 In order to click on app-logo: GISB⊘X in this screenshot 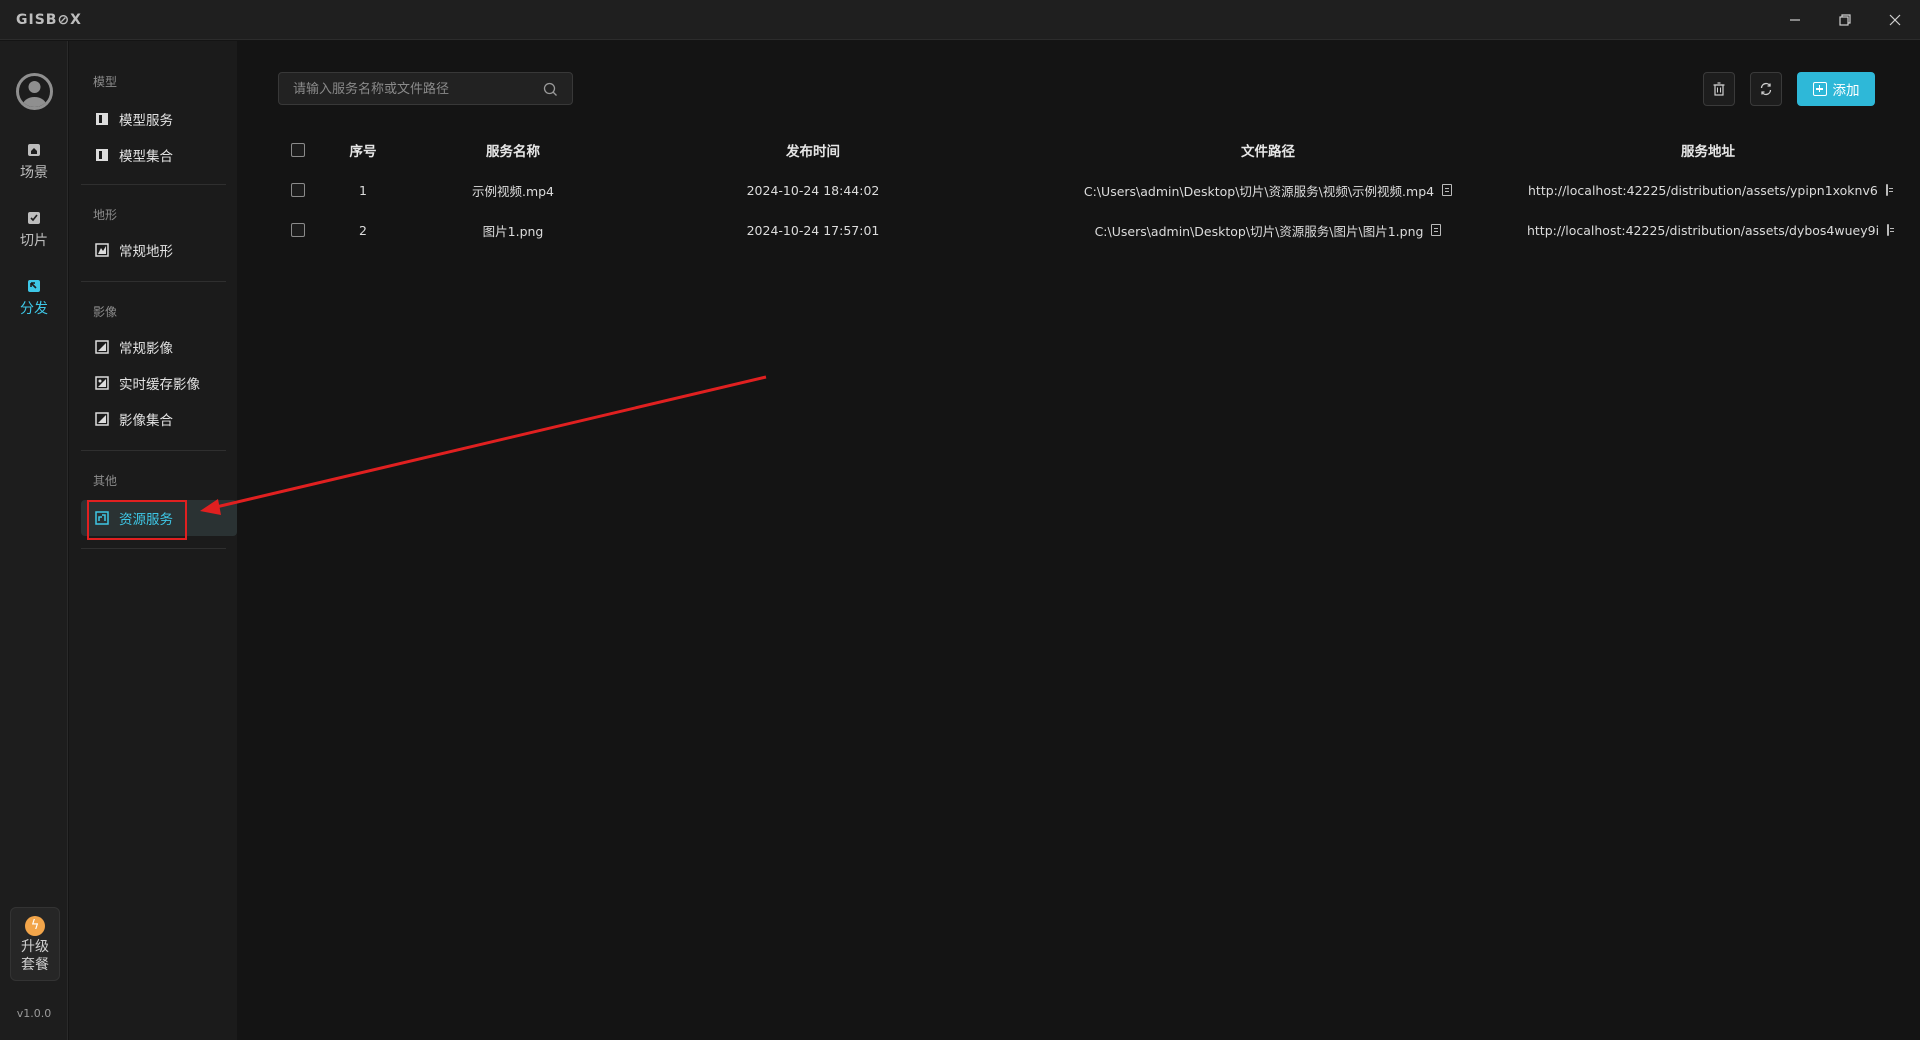, I will do `click(49, 20)`.